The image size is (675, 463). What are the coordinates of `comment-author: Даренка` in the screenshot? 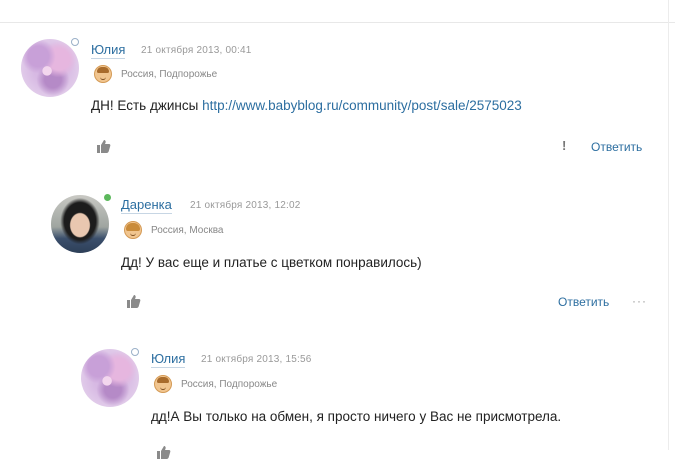 It's located at (146, 205).